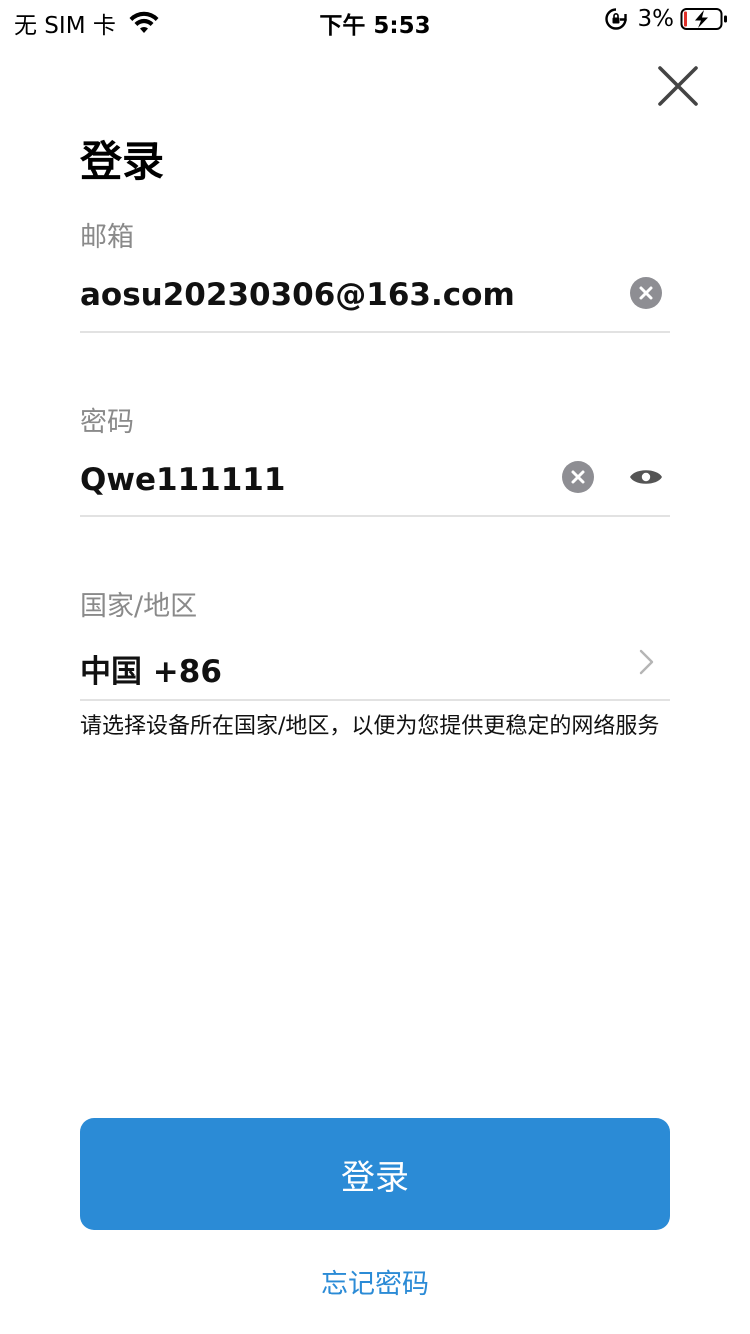  What do you see at coordinates (647, 662) in the screenshot?
I see `chevron-right-icon` at bounding box center [647, 662].